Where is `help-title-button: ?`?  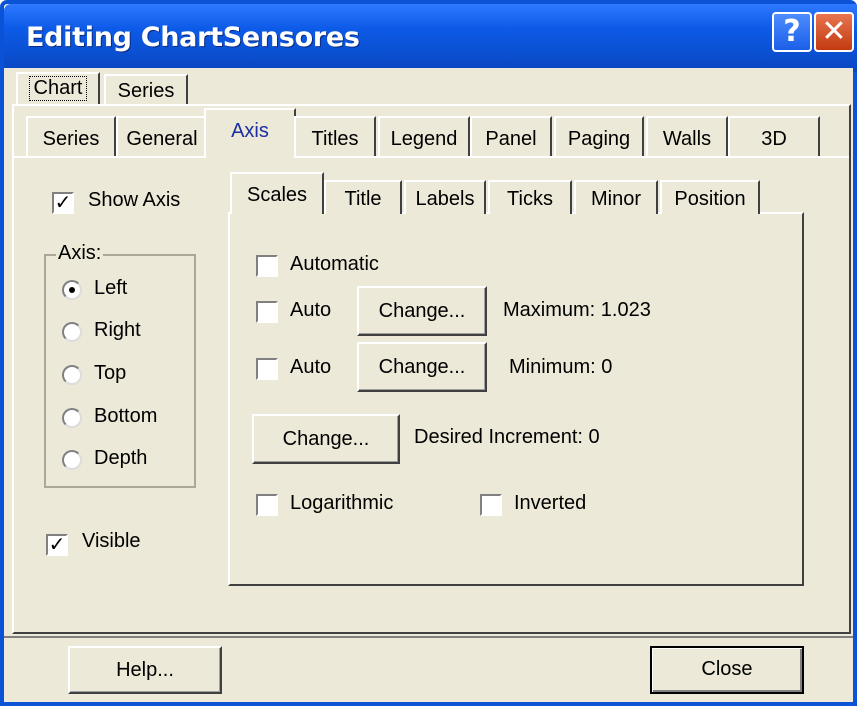 help-title-button: ? is located at coordinates (792, 32).